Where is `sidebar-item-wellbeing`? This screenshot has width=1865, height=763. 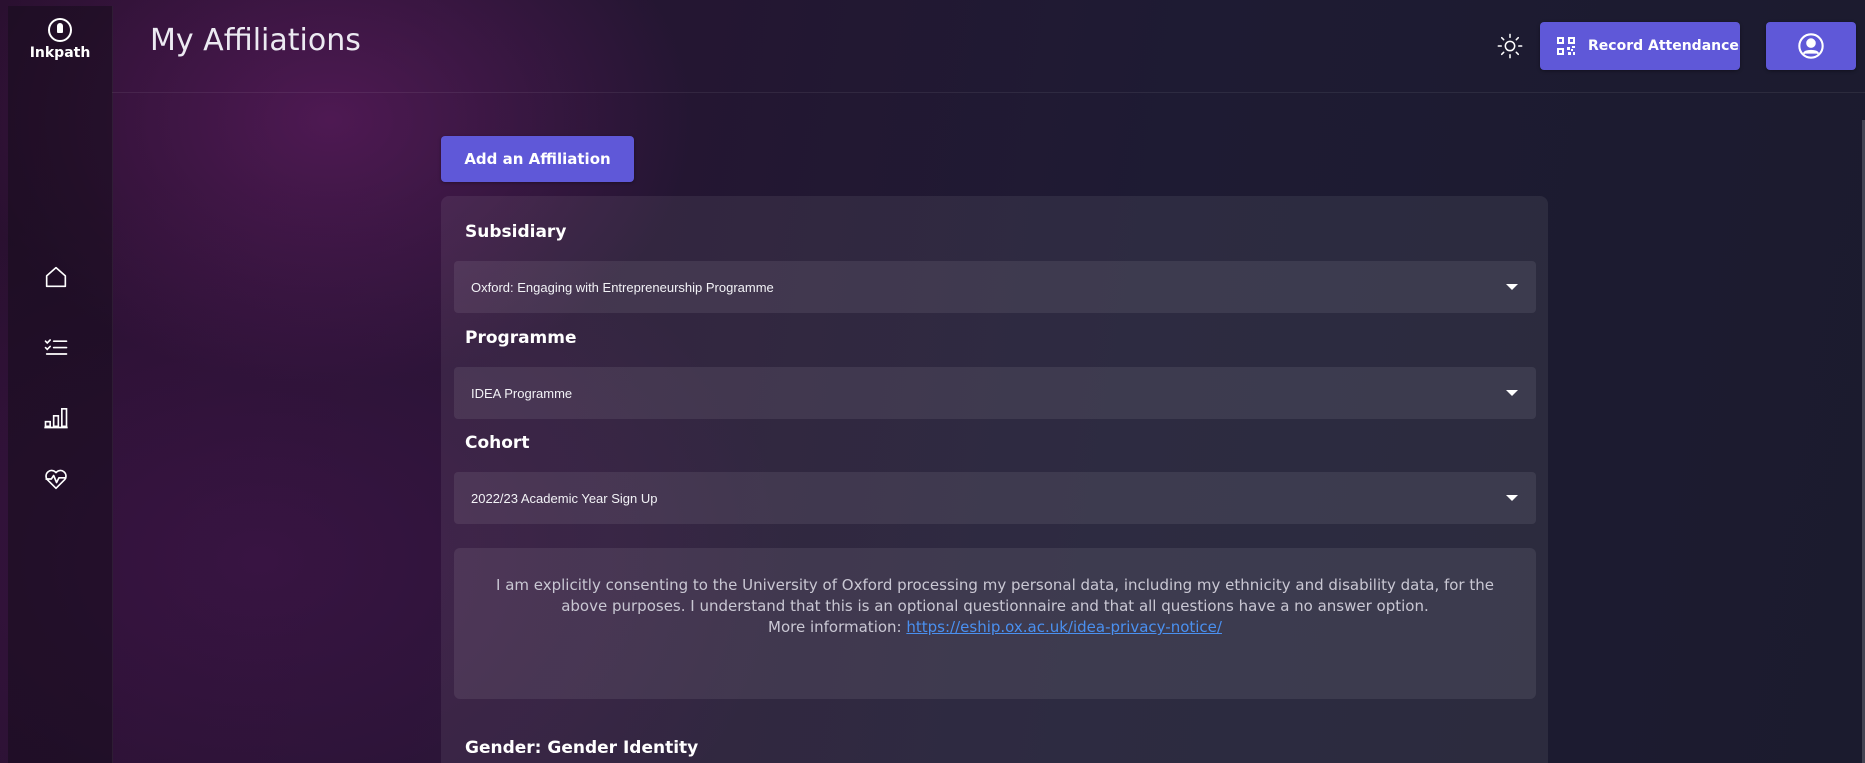
sidebar-item-wellbeing is located at coordinates (56, 479).